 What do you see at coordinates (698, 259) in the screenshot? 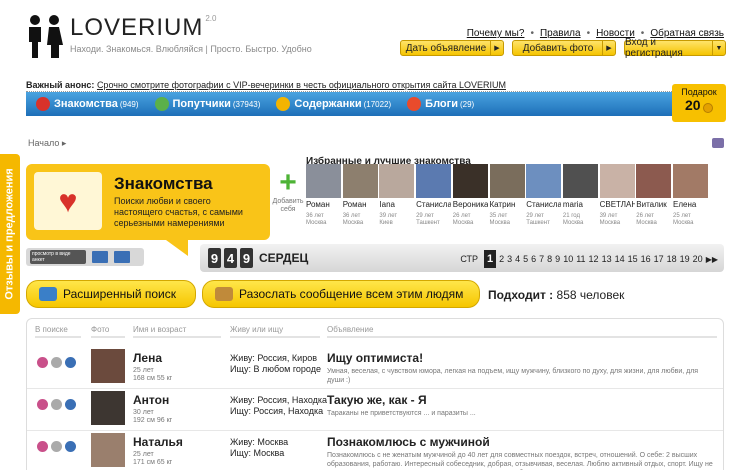
I see `page-link: 20` at bounding box center [698, 259].